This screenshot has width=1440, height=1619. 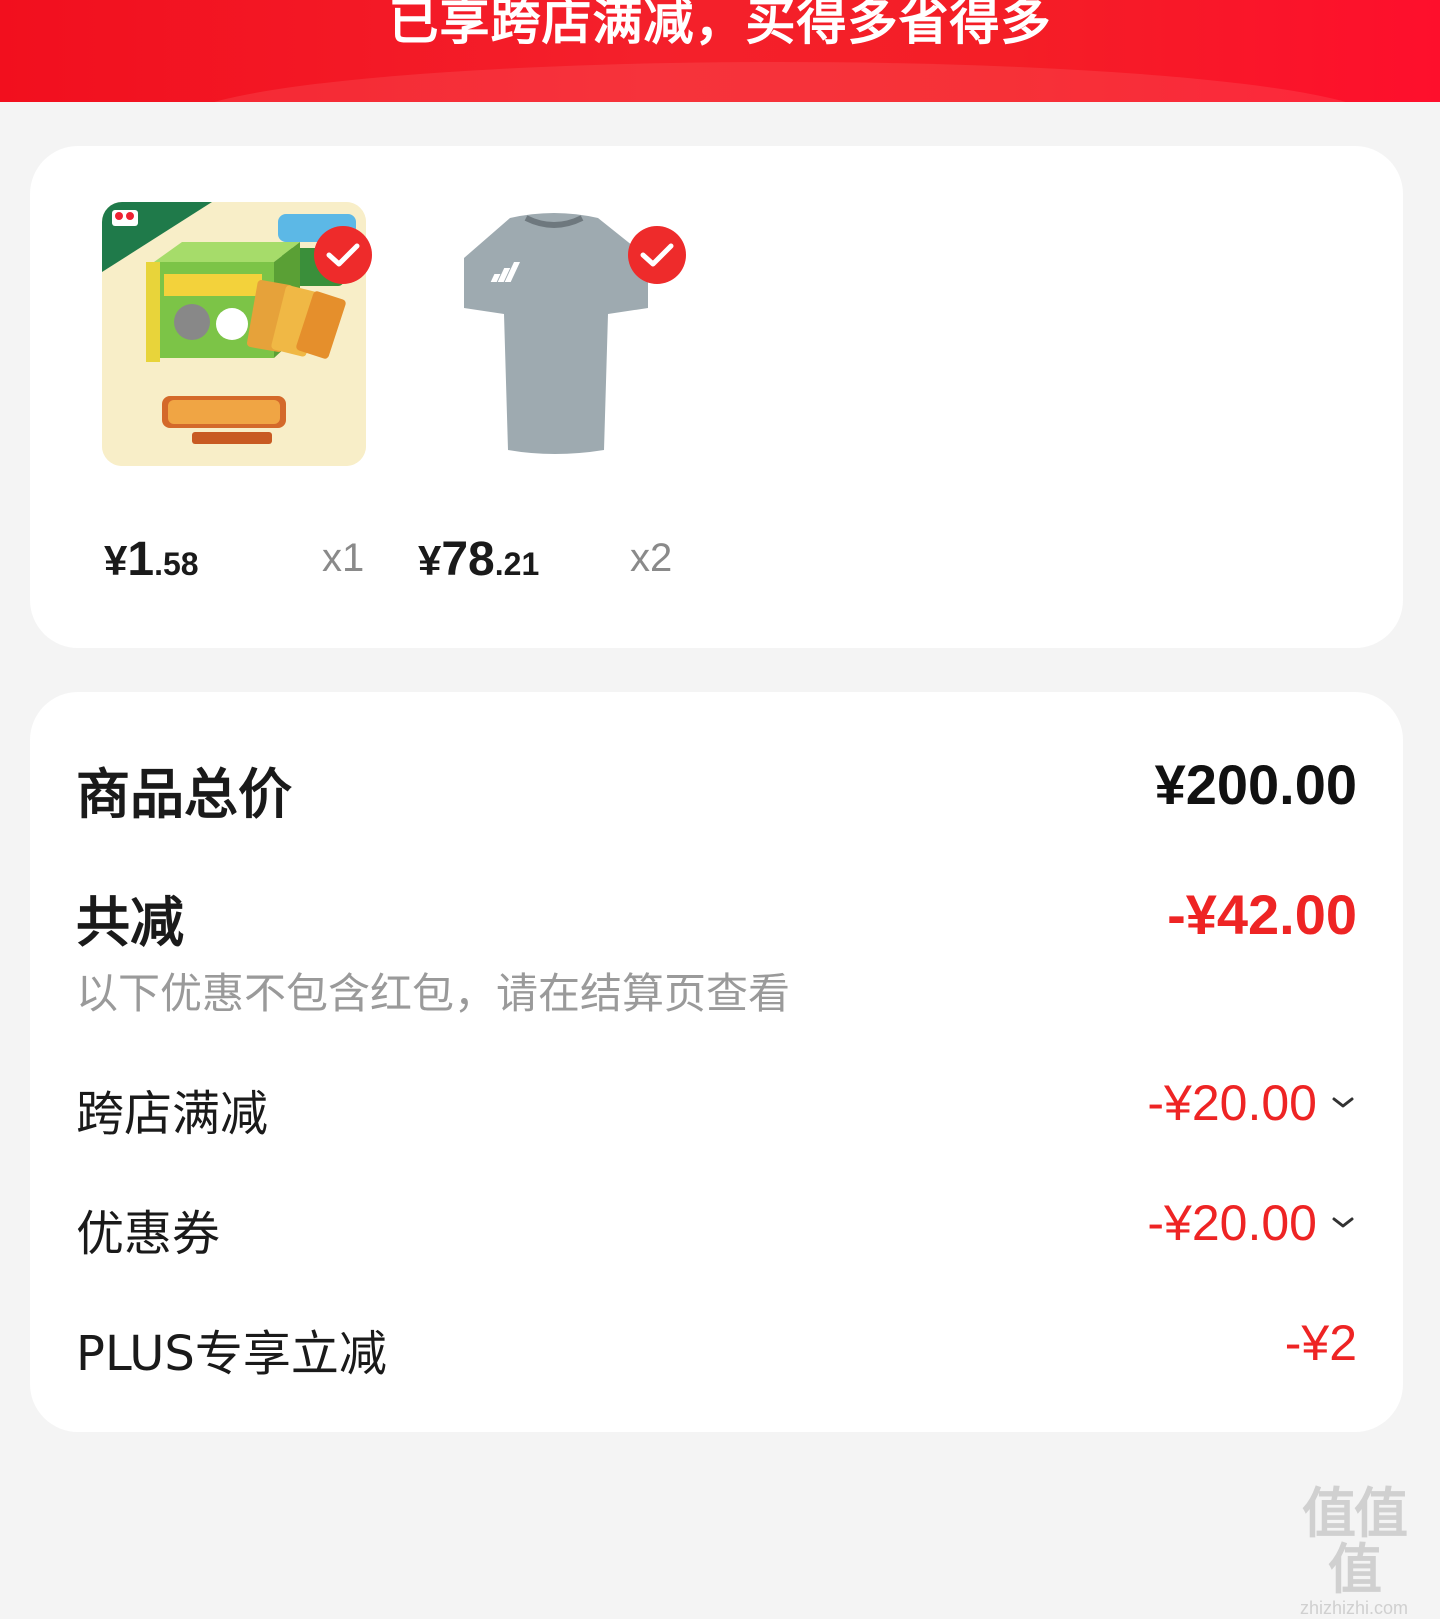 What do you see at coordinates (479, 559) in the screenshot?
I see `product-price: ¥78.21` at bounding box center [479, 559].